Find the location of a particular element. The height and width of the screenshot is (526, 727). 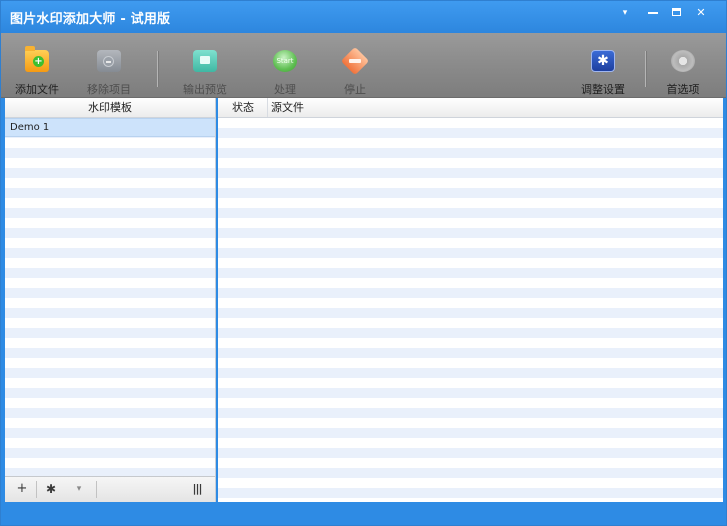

file-list-header: 状态 源文件 is located at coordinates (470, 108).